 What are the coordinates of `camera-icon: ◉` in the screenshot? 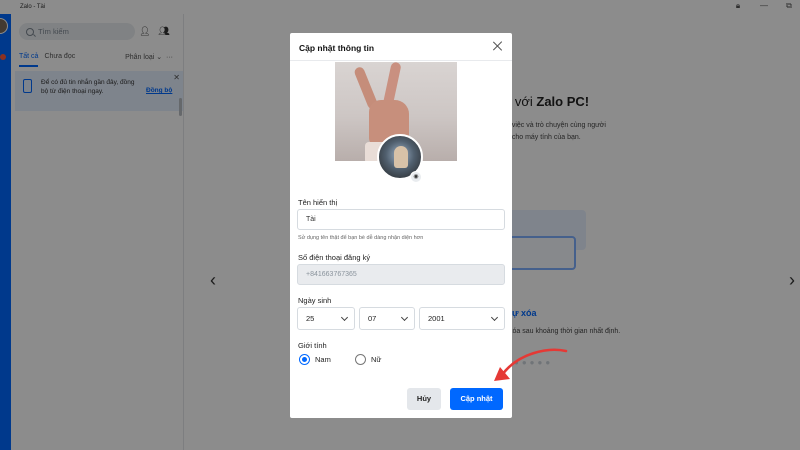 It's located at (416, 177).